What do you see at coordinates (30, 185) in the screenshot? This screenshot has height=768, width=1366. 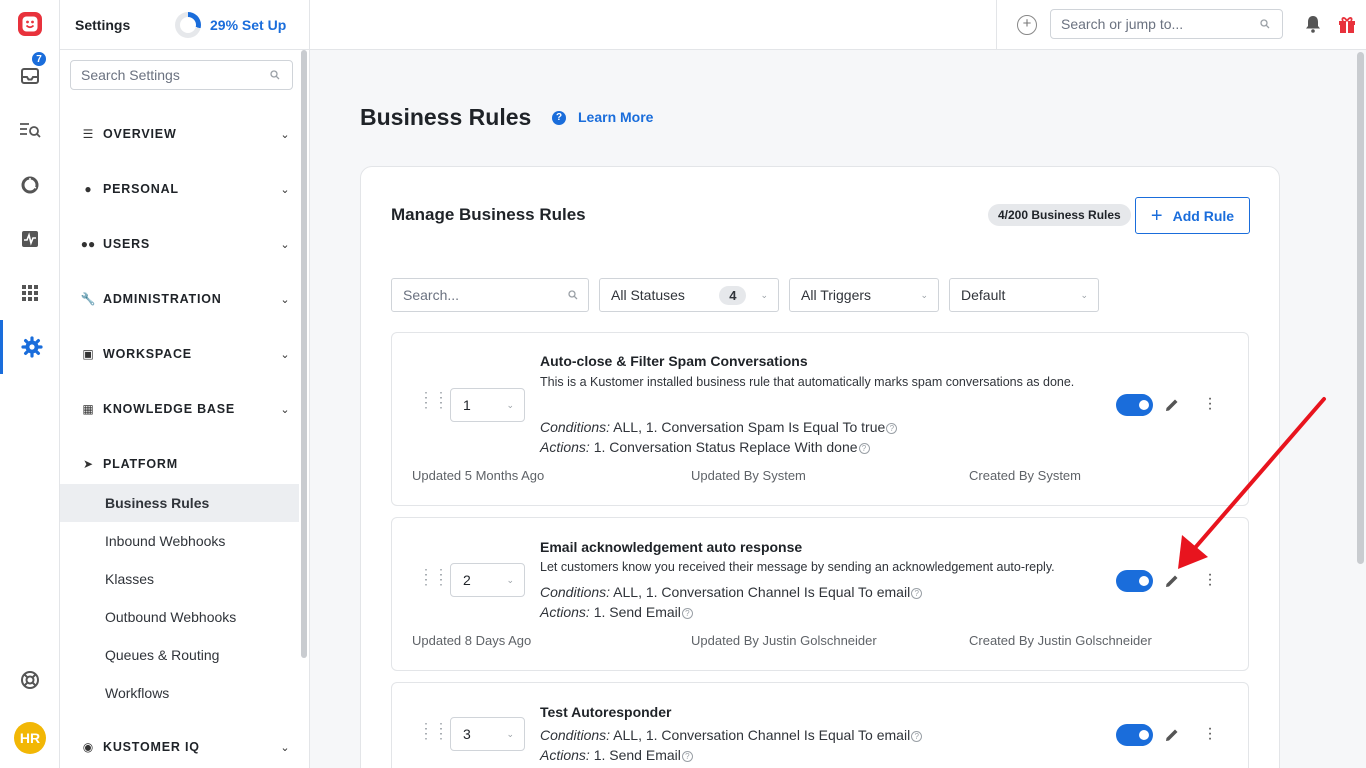 I see `reporting-nav` at bounding box center [30, 185].